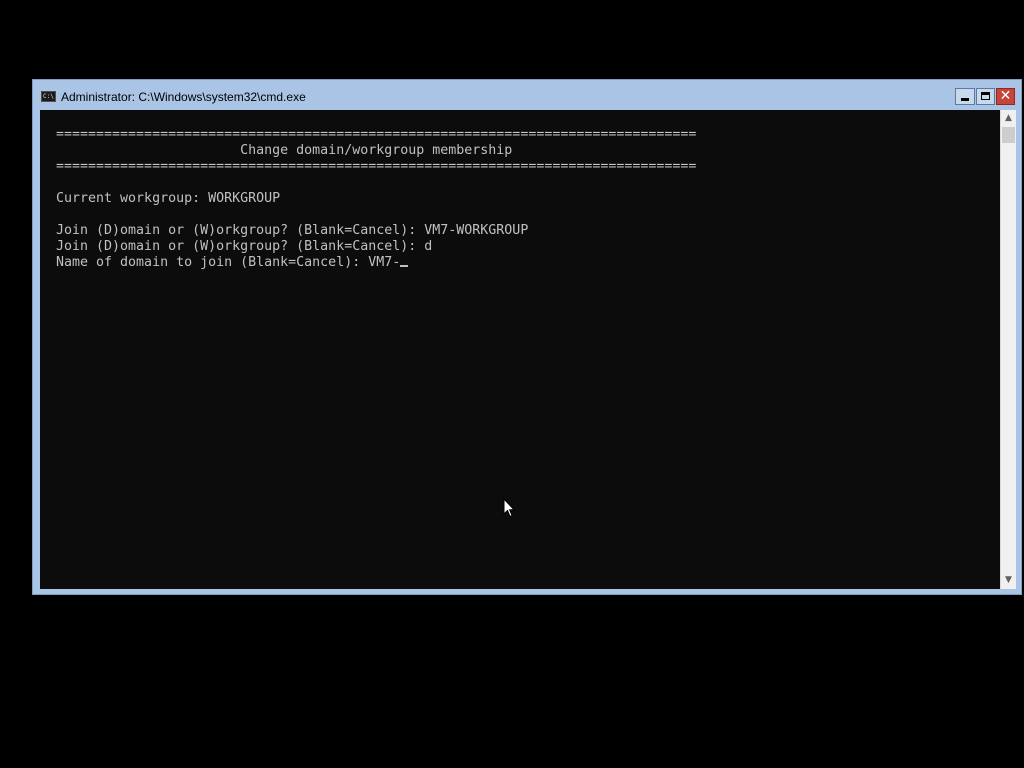 The width and height of the screenshot is (1024, 768). Describe the element at coordinates (509, 508) in the screenshot. I see `mouse-pointer-icon` at that location.